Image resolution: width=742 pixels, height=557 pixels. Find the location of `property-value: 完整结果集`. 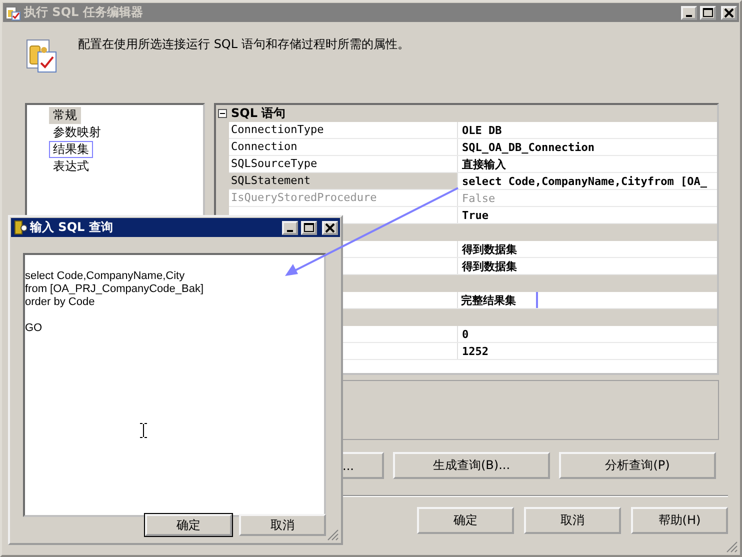

property-value: 完整结果集 is located at coordinates (498, 300).